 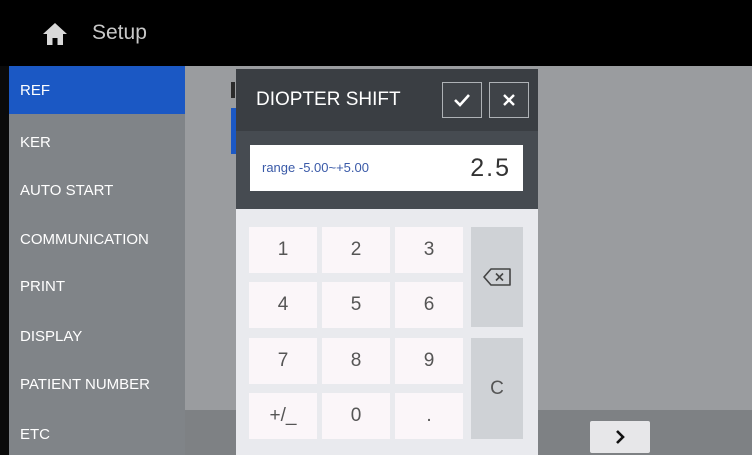 What do you see at coordinates (429, 416) in the screenshot?
I see `key-decimal: .` at bounding box center [429, 416].